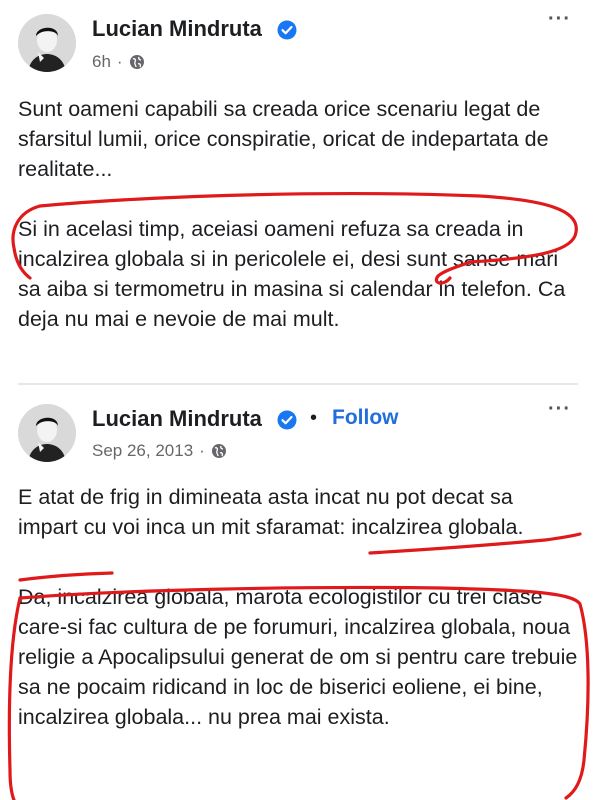 The height and width of the screenshot is (800, 595). I want to click on post-divider, so click(298, 384).